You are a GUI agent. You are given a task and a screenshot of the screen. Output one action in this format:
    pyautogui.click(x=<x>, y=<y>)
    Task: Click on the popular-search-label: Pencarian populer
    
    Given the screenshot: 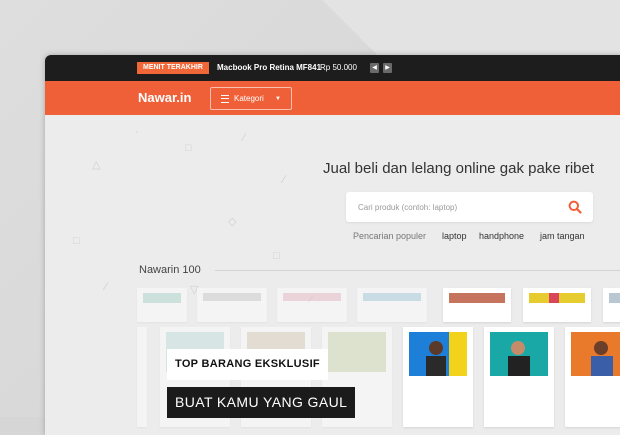 What is the action you would take?
    pyautogui.click(x=390, y=236)
    